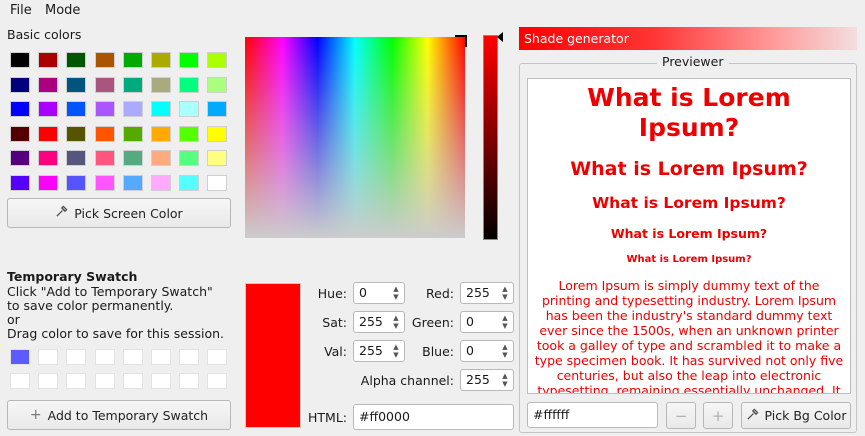  I want to click on html-input: #ff0000, so click(433, 417).